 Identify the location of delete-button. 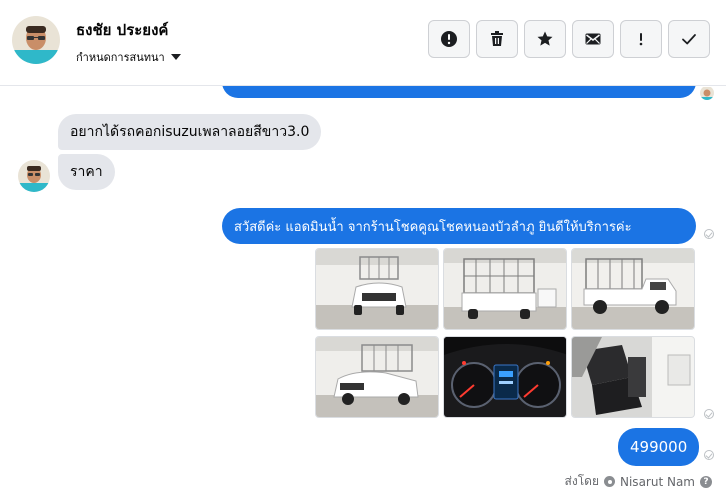
(497, 39).